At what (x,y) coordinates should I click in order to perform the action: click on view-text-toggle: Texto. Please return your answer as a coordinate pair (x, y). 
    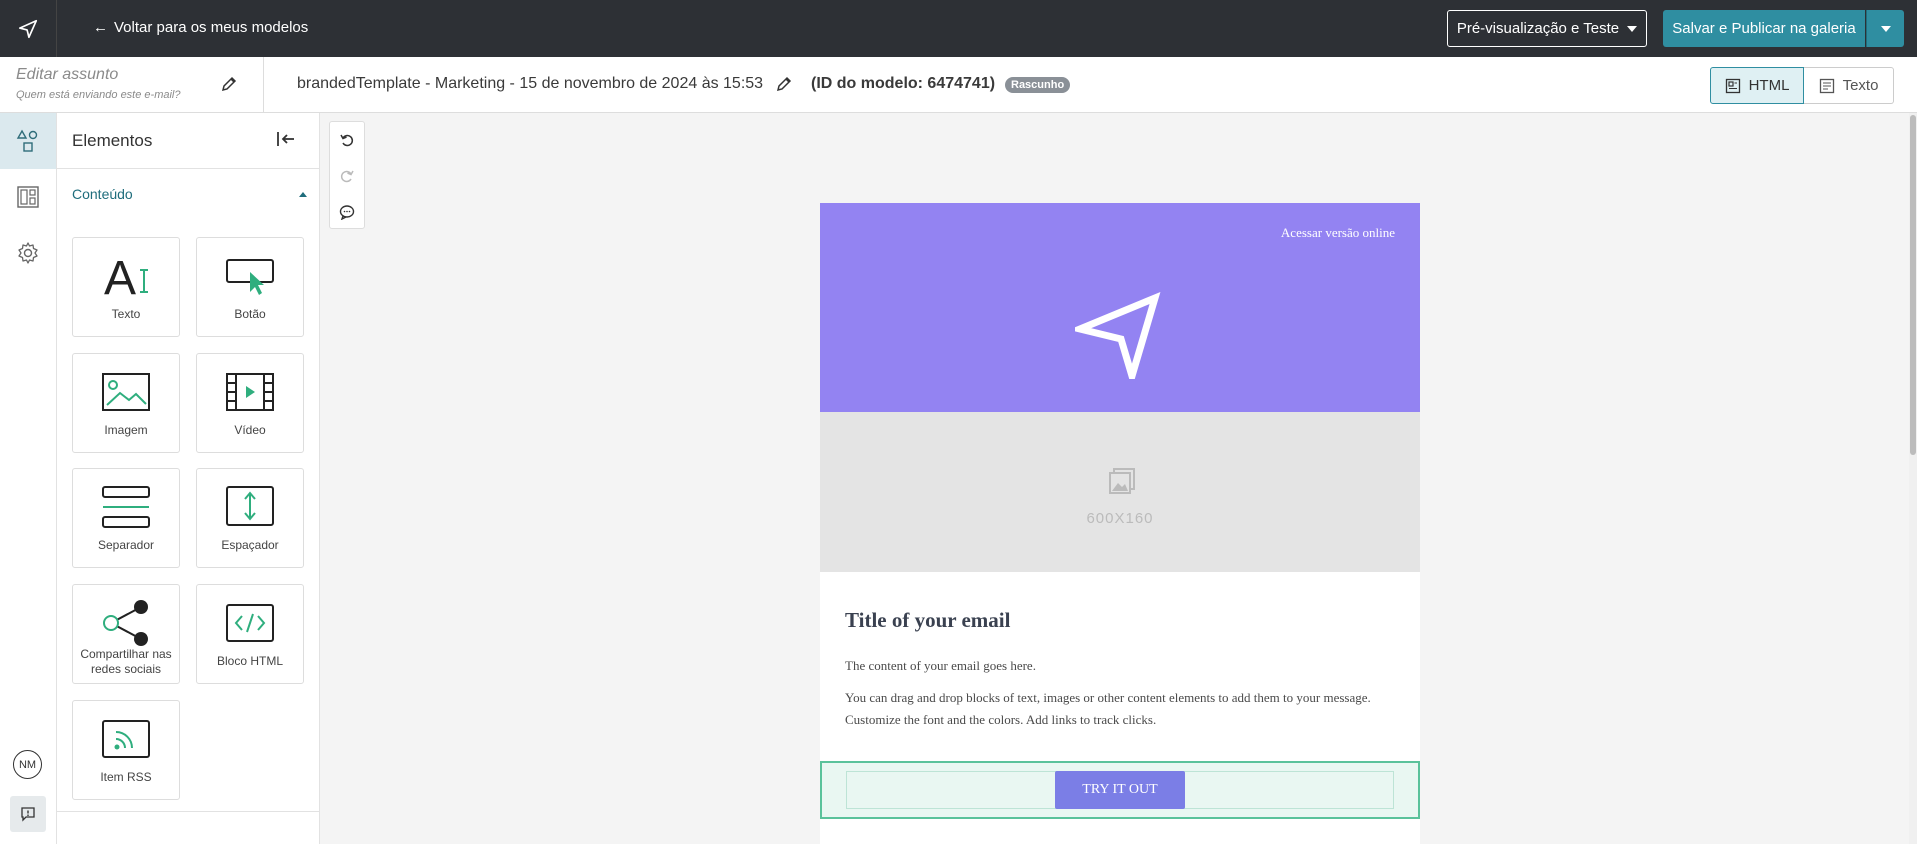
    Looking at the image, I should click on (1849, 85).